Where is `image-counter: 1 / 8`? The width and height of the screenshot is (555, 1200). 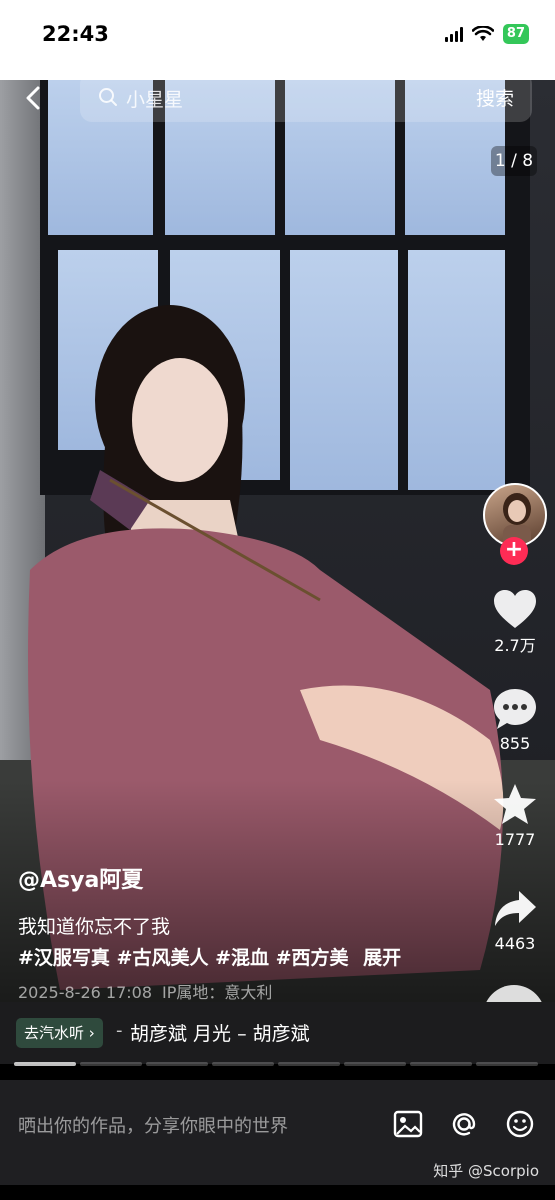
image-counter: 1 / 8 is located at coordinates (514, 161).